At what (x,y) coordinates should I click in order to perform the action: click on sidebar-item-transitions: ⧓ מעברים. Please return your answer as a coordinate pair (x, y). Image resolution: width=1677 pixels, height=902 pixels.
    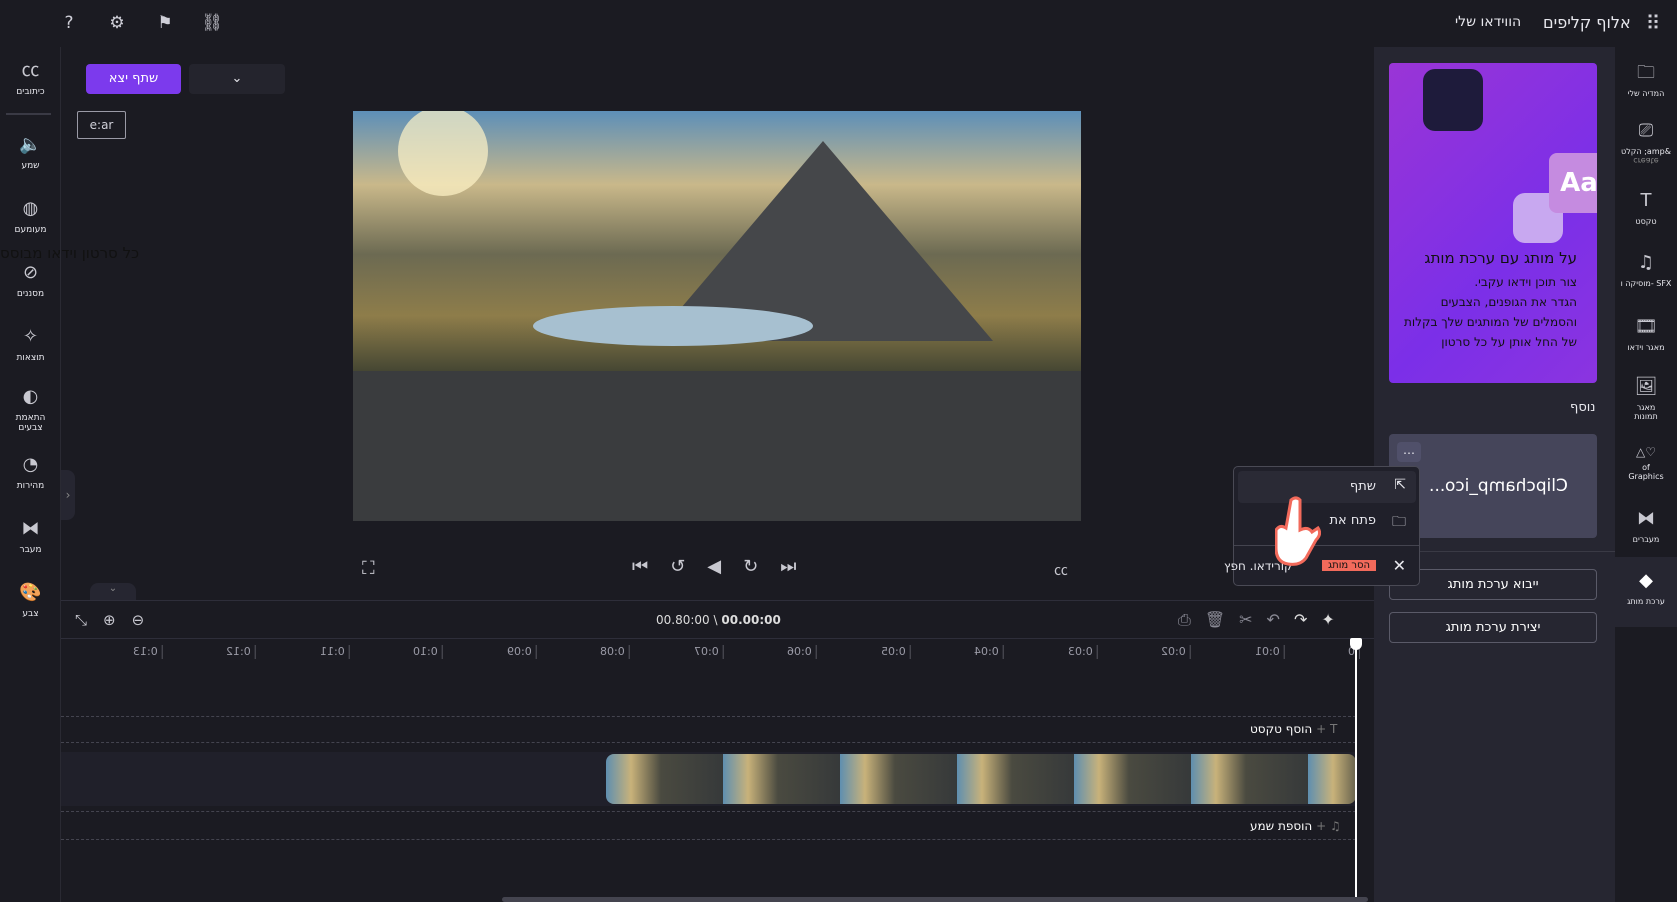
    Looking at the image, I should click on (1646, 525).